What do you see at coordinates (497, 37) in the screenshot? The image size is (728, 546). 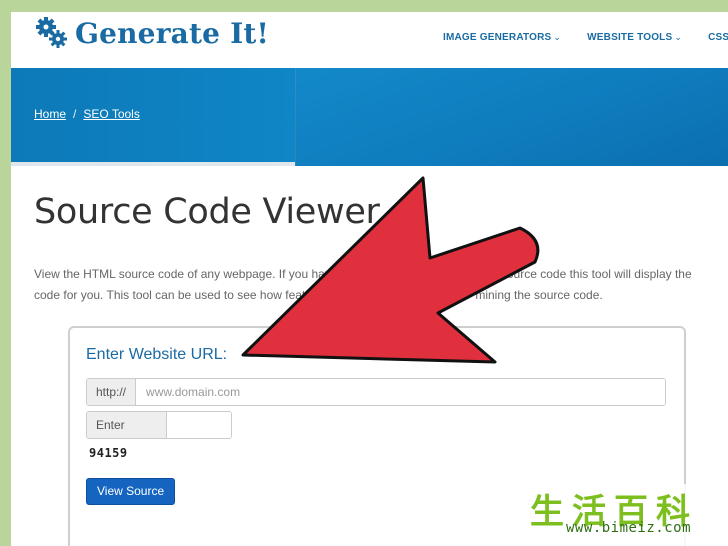 I see `nav-label: IMAGE GENERATORS` at bounding box center [497, 37].